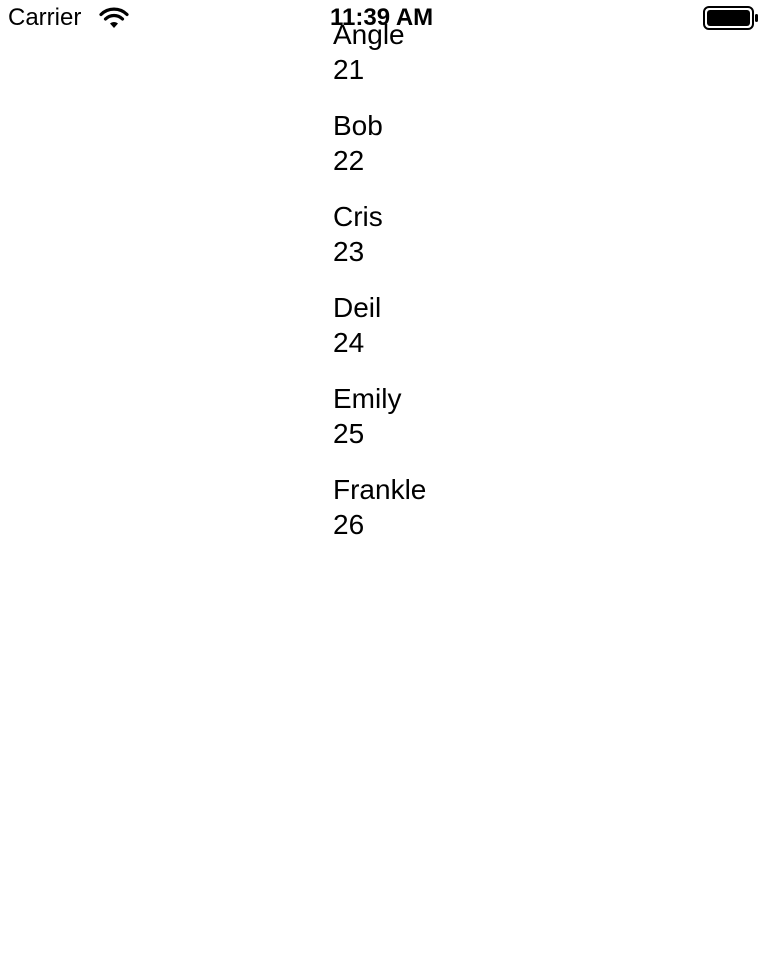  Describe the element at coordinates (379, 517) in the screenshot. I see `list-item: Frankle 26` at that location.